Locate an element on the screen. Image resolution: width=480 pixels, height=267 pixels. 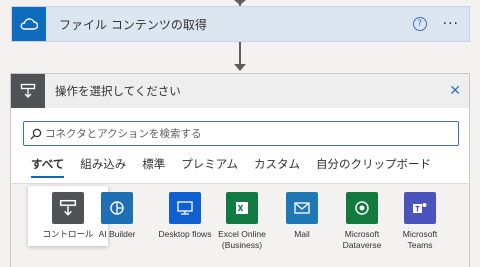
tab-my-clipboard: 自分のクリップボード is located at coordinates (373, 167).